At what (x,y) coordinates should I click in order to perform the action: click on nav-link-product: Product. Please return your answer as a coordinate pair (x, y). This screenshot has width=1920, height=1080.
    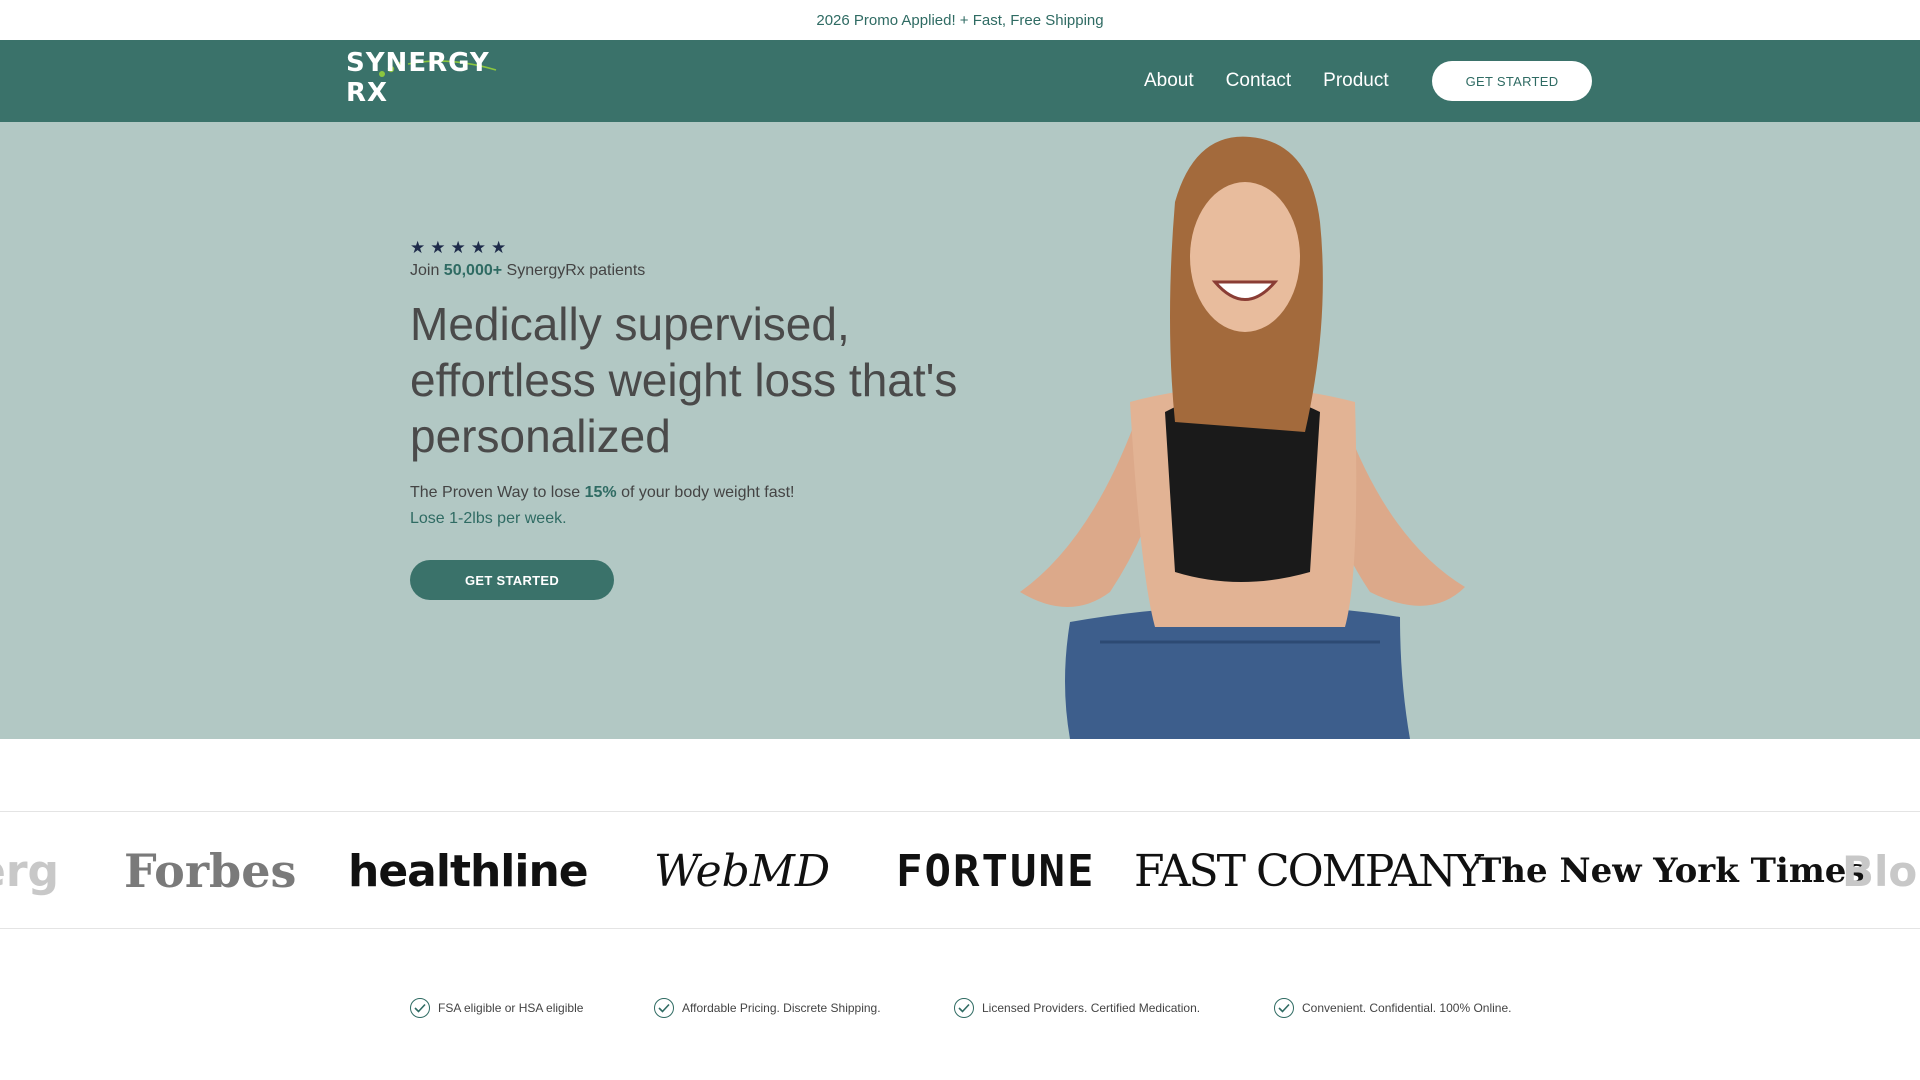
    Looking at the image, I should click on (1355, 81).